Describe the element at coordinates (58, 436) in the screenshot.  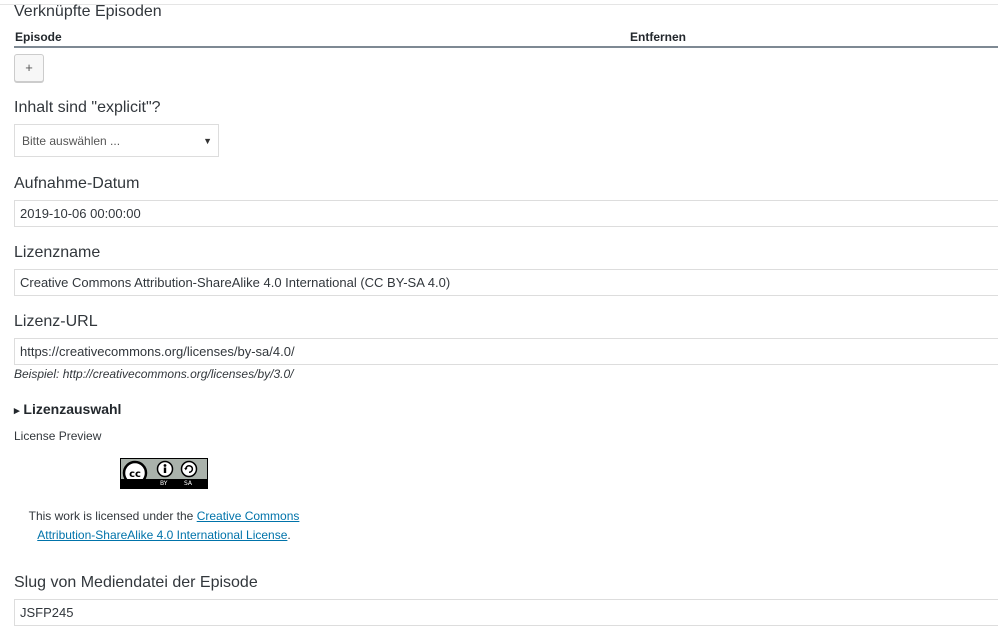
I see `license-preview-label: License Preview` at that location.